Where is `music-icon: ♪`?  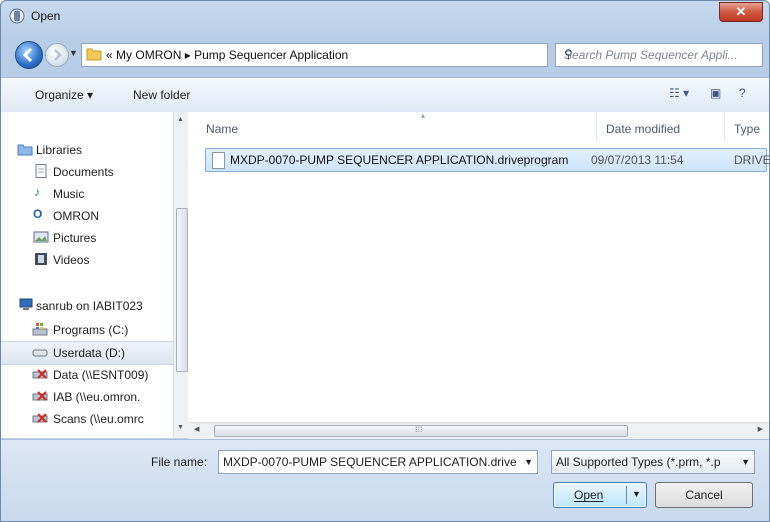 music-icon: ♪ is located at coordinates (37, 192).